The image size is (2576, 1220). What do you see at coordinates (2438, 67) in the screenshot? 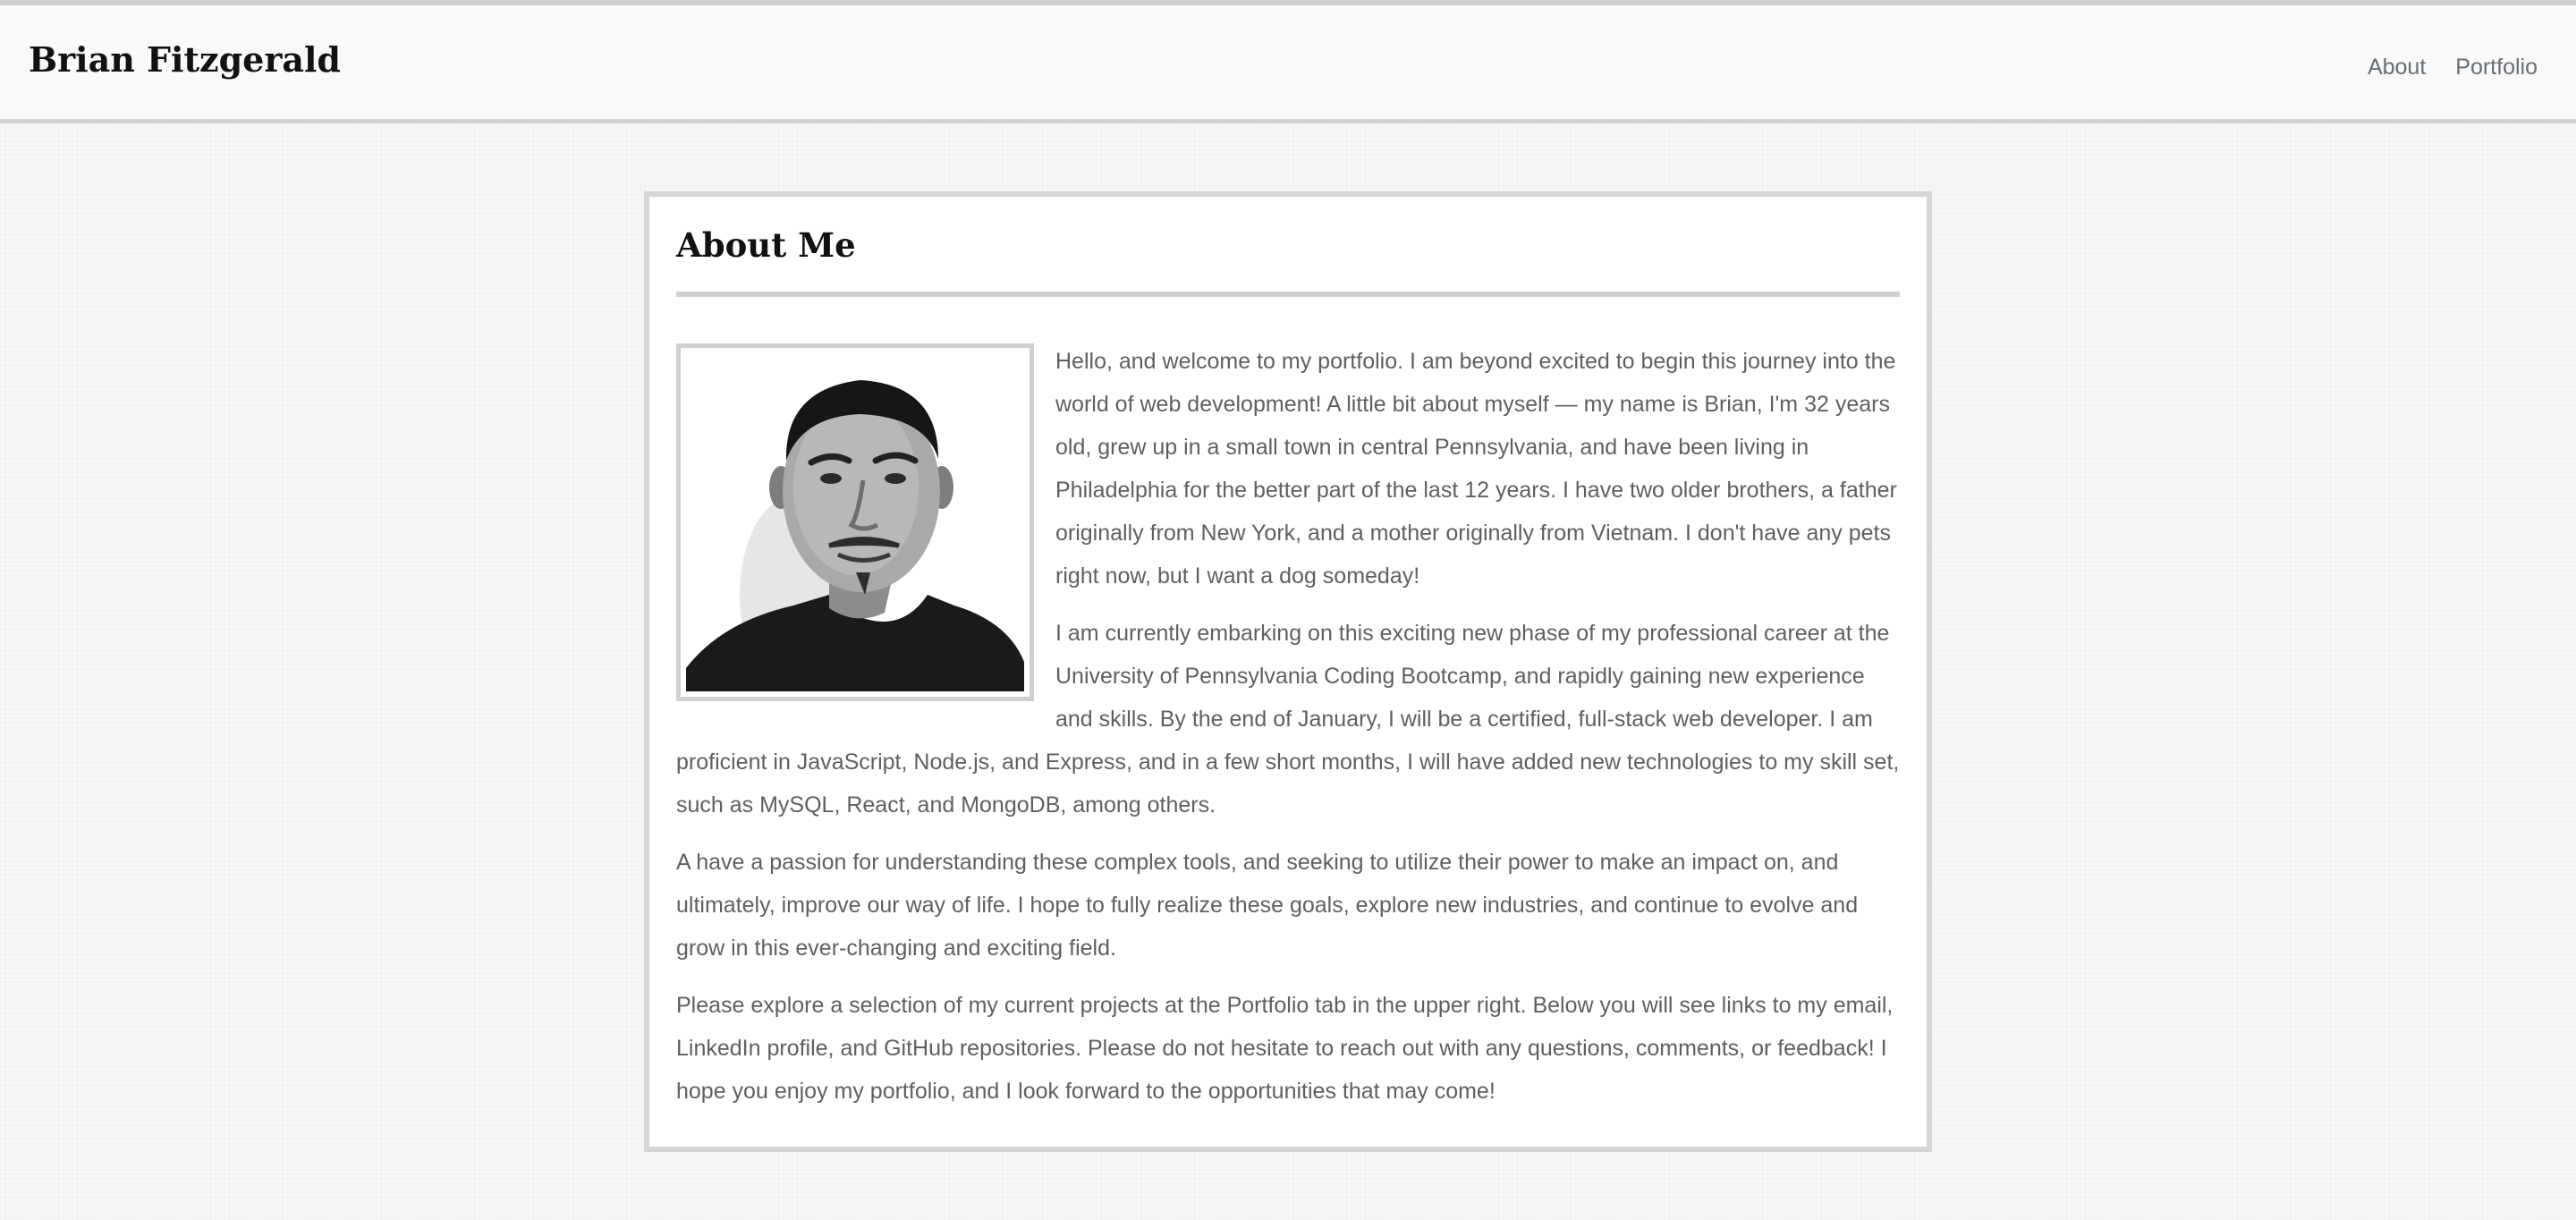
I see `nav-links: About Portfolio` at bounding box center [2438, 67].